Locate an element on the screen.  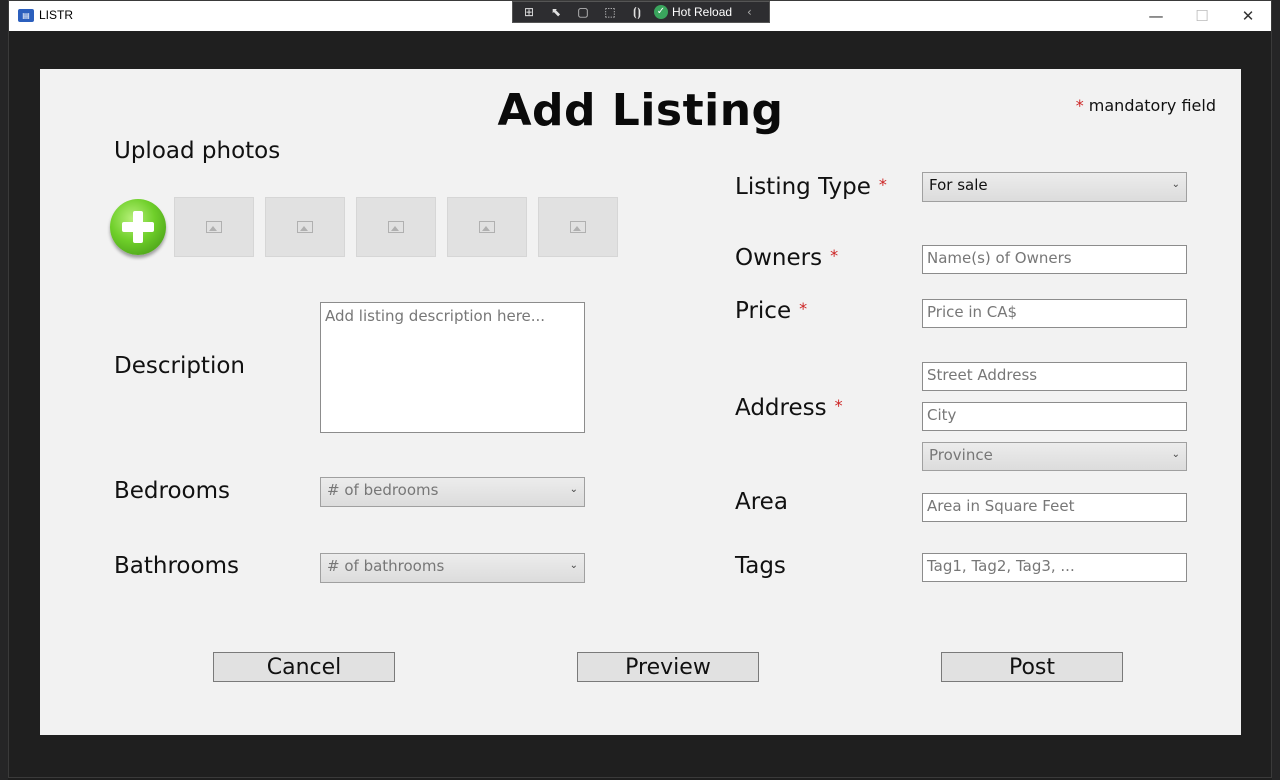
collapse-chevron-icon: ‹ is located at coordinates (749, 12).